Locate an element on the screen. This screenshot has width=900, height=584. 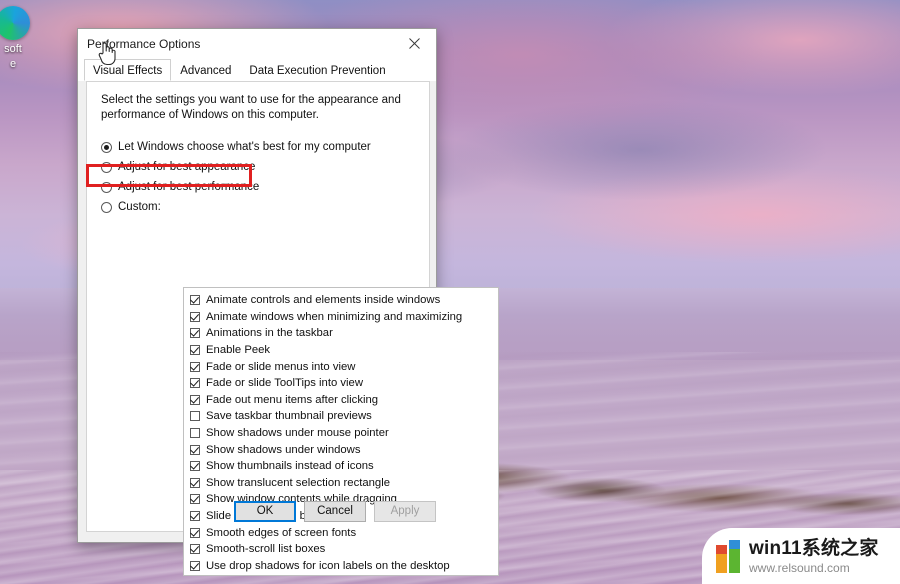
checkbox-label: Enable Peek is located at coordinates (238, 350).